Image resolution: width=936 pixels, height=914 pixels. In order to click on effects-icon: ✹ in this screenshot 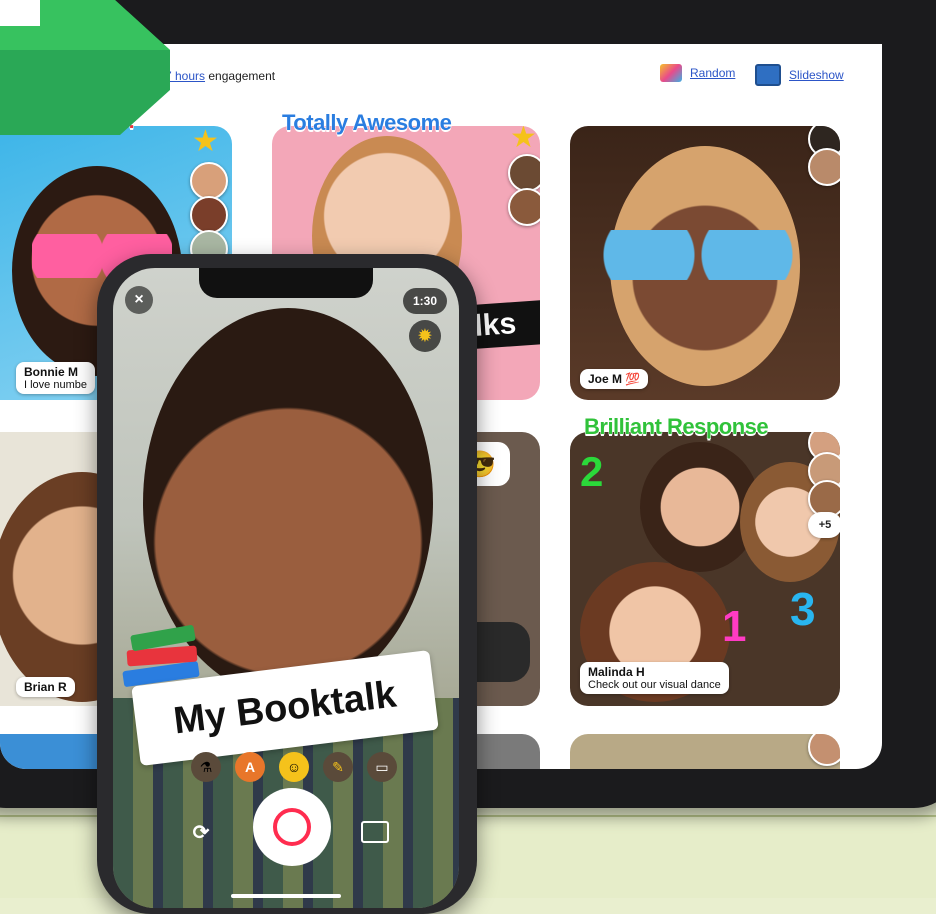, I will do `click(425, 336)`.